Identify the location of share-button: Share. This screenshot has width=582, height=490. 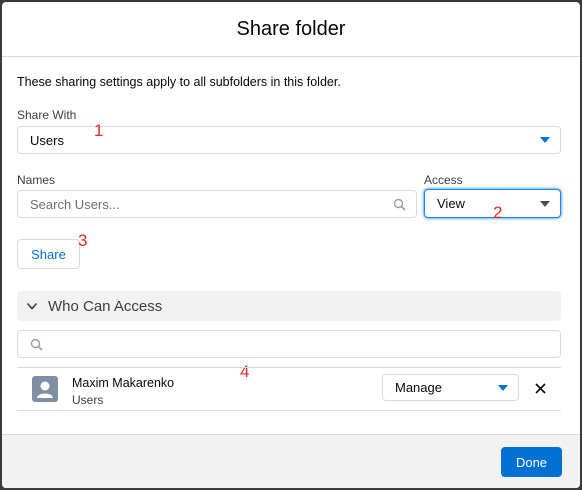
(48, 254).